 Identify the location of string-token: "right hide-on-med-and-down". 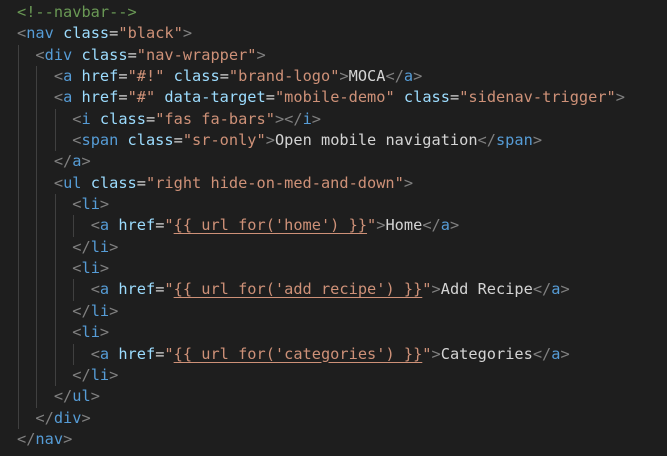
(274, 182).